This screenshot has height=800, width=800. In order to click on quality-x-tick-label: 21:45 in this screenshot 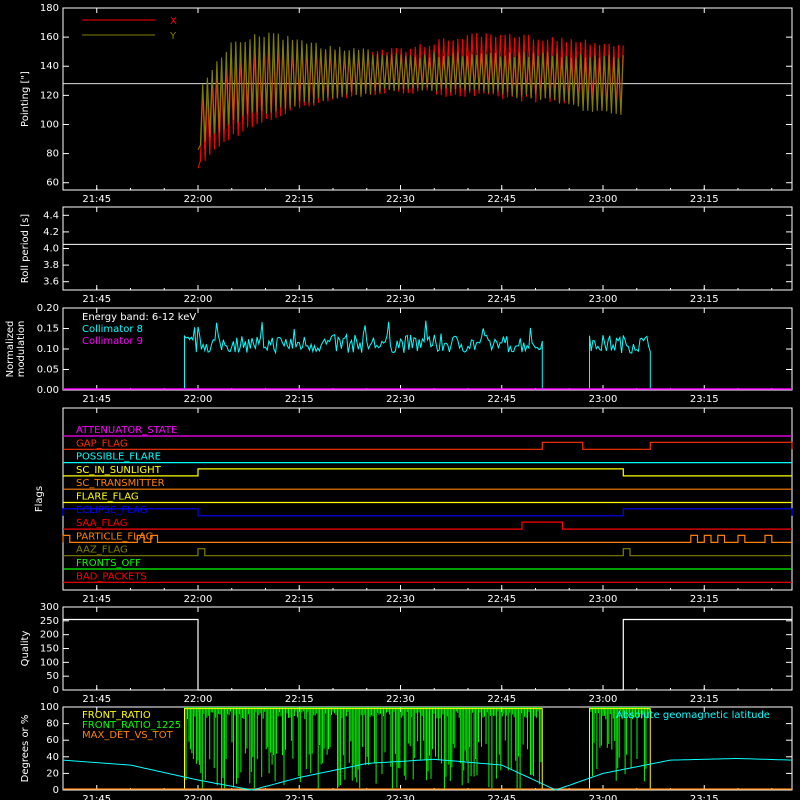, I will do `click(96, 699)`.